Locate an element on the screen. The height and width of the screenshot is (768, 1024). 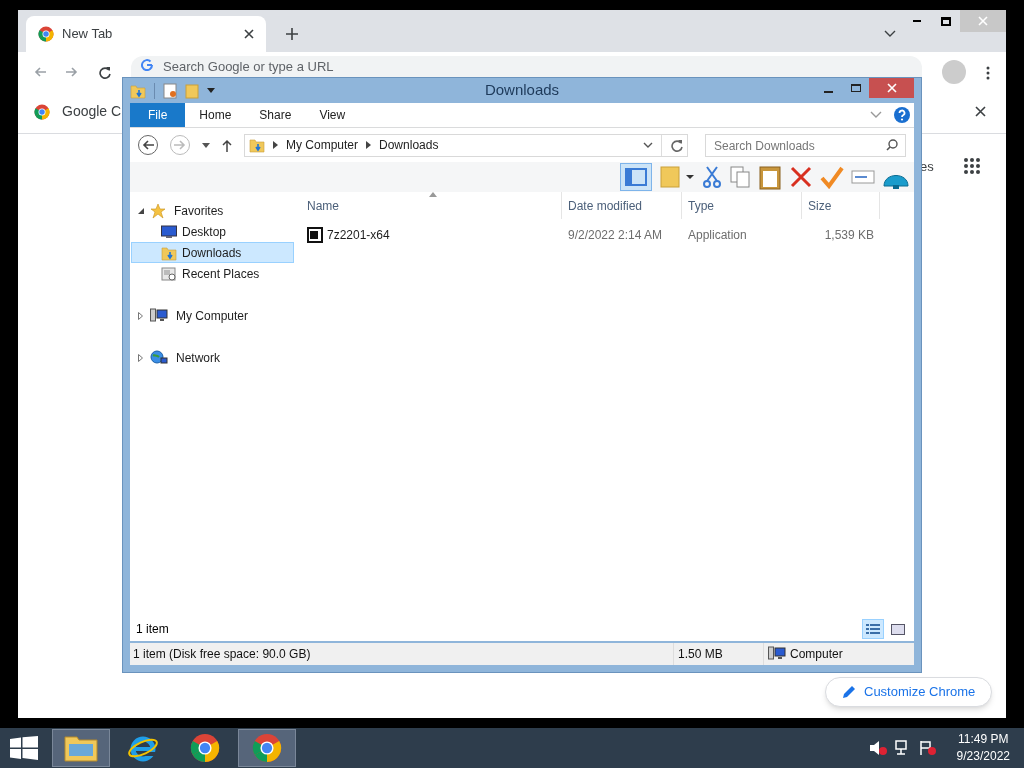
breadcrumb-item: My Computer is located at coordinates (322, 145).